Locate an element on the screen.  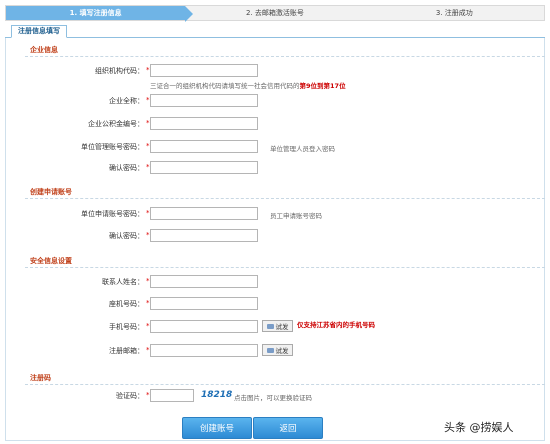
captcha-row: 验证码： * 18218 点击图片，可以更换验证码 is located at coordinates (275, 395).